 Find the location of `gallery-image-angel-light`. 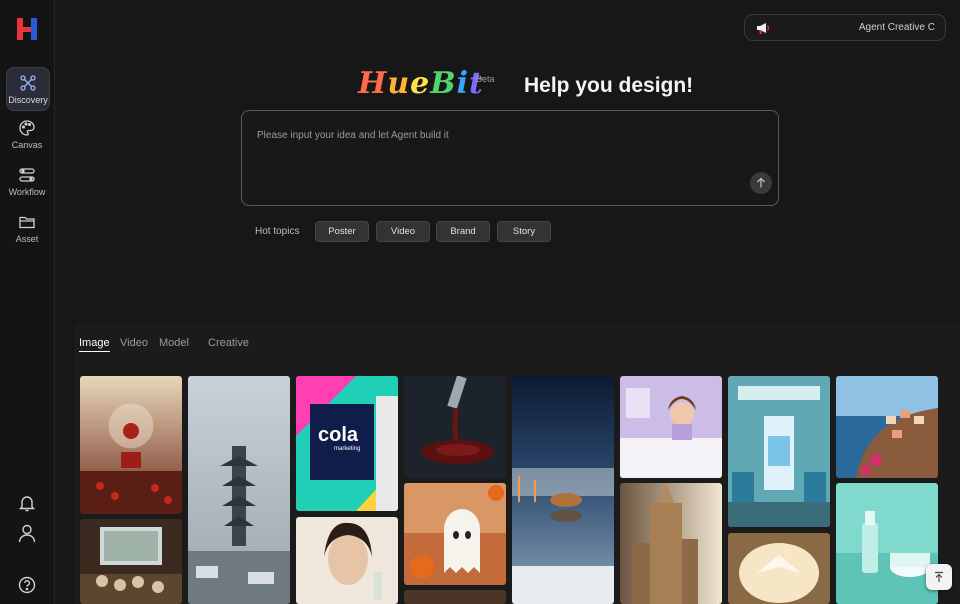

gallery-image-angel-light is located at coordinates (779, 568).